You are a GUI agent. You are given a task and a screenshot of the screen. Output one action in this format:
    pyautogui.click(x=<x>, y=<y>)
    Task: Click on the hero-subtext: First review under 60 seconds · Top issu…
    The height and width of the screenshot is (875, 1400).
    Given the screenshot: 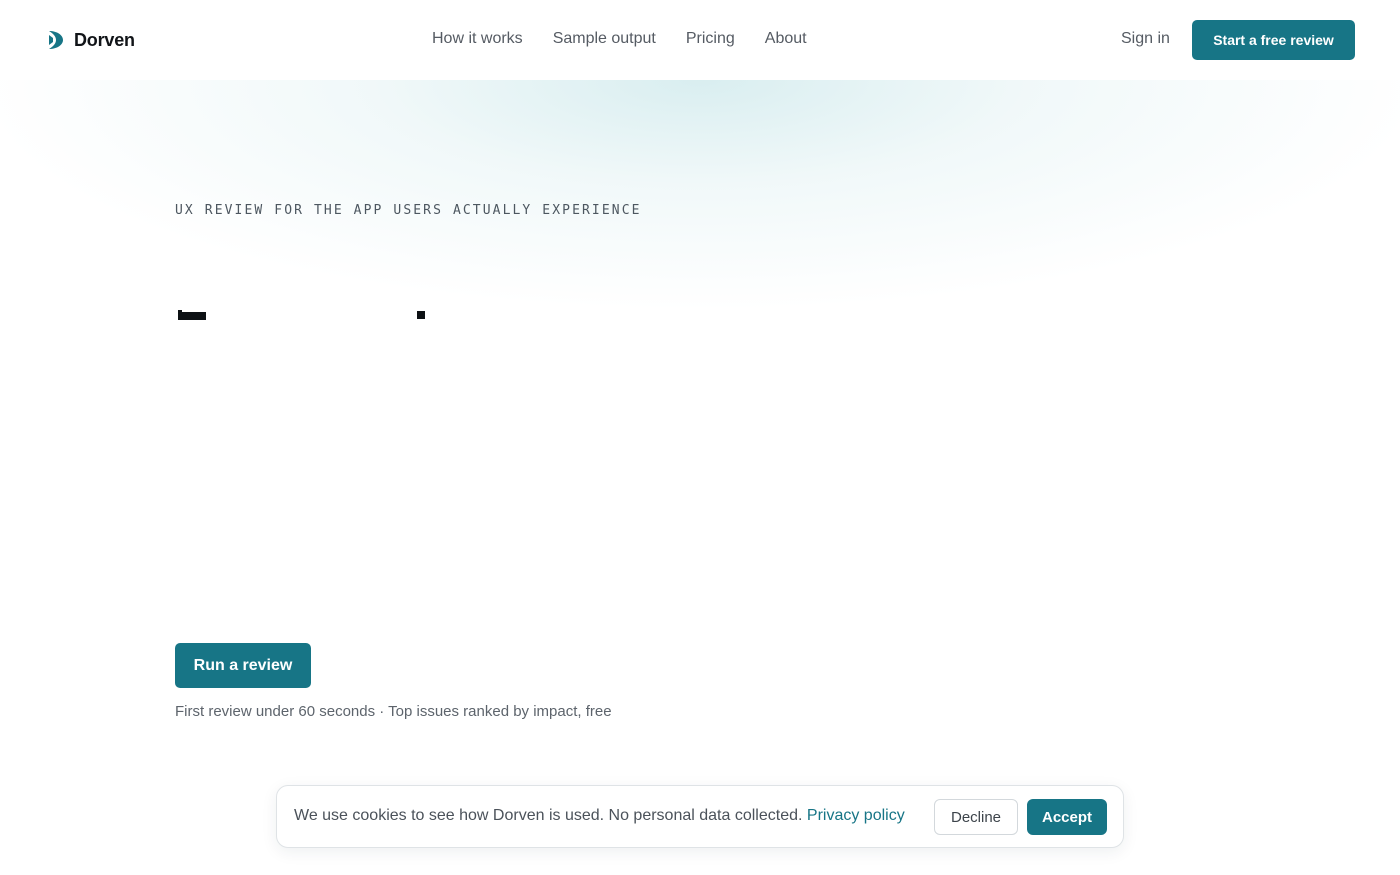 What is the action you would take?
    pyautogui.click(x=393, y=711)
    